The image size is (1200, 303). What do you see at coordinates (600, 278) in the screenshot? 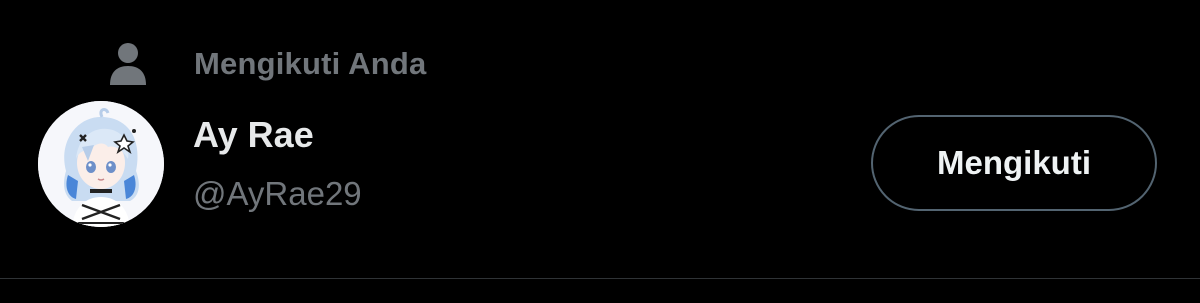
I see `divider` at bounding box center [600, 278].